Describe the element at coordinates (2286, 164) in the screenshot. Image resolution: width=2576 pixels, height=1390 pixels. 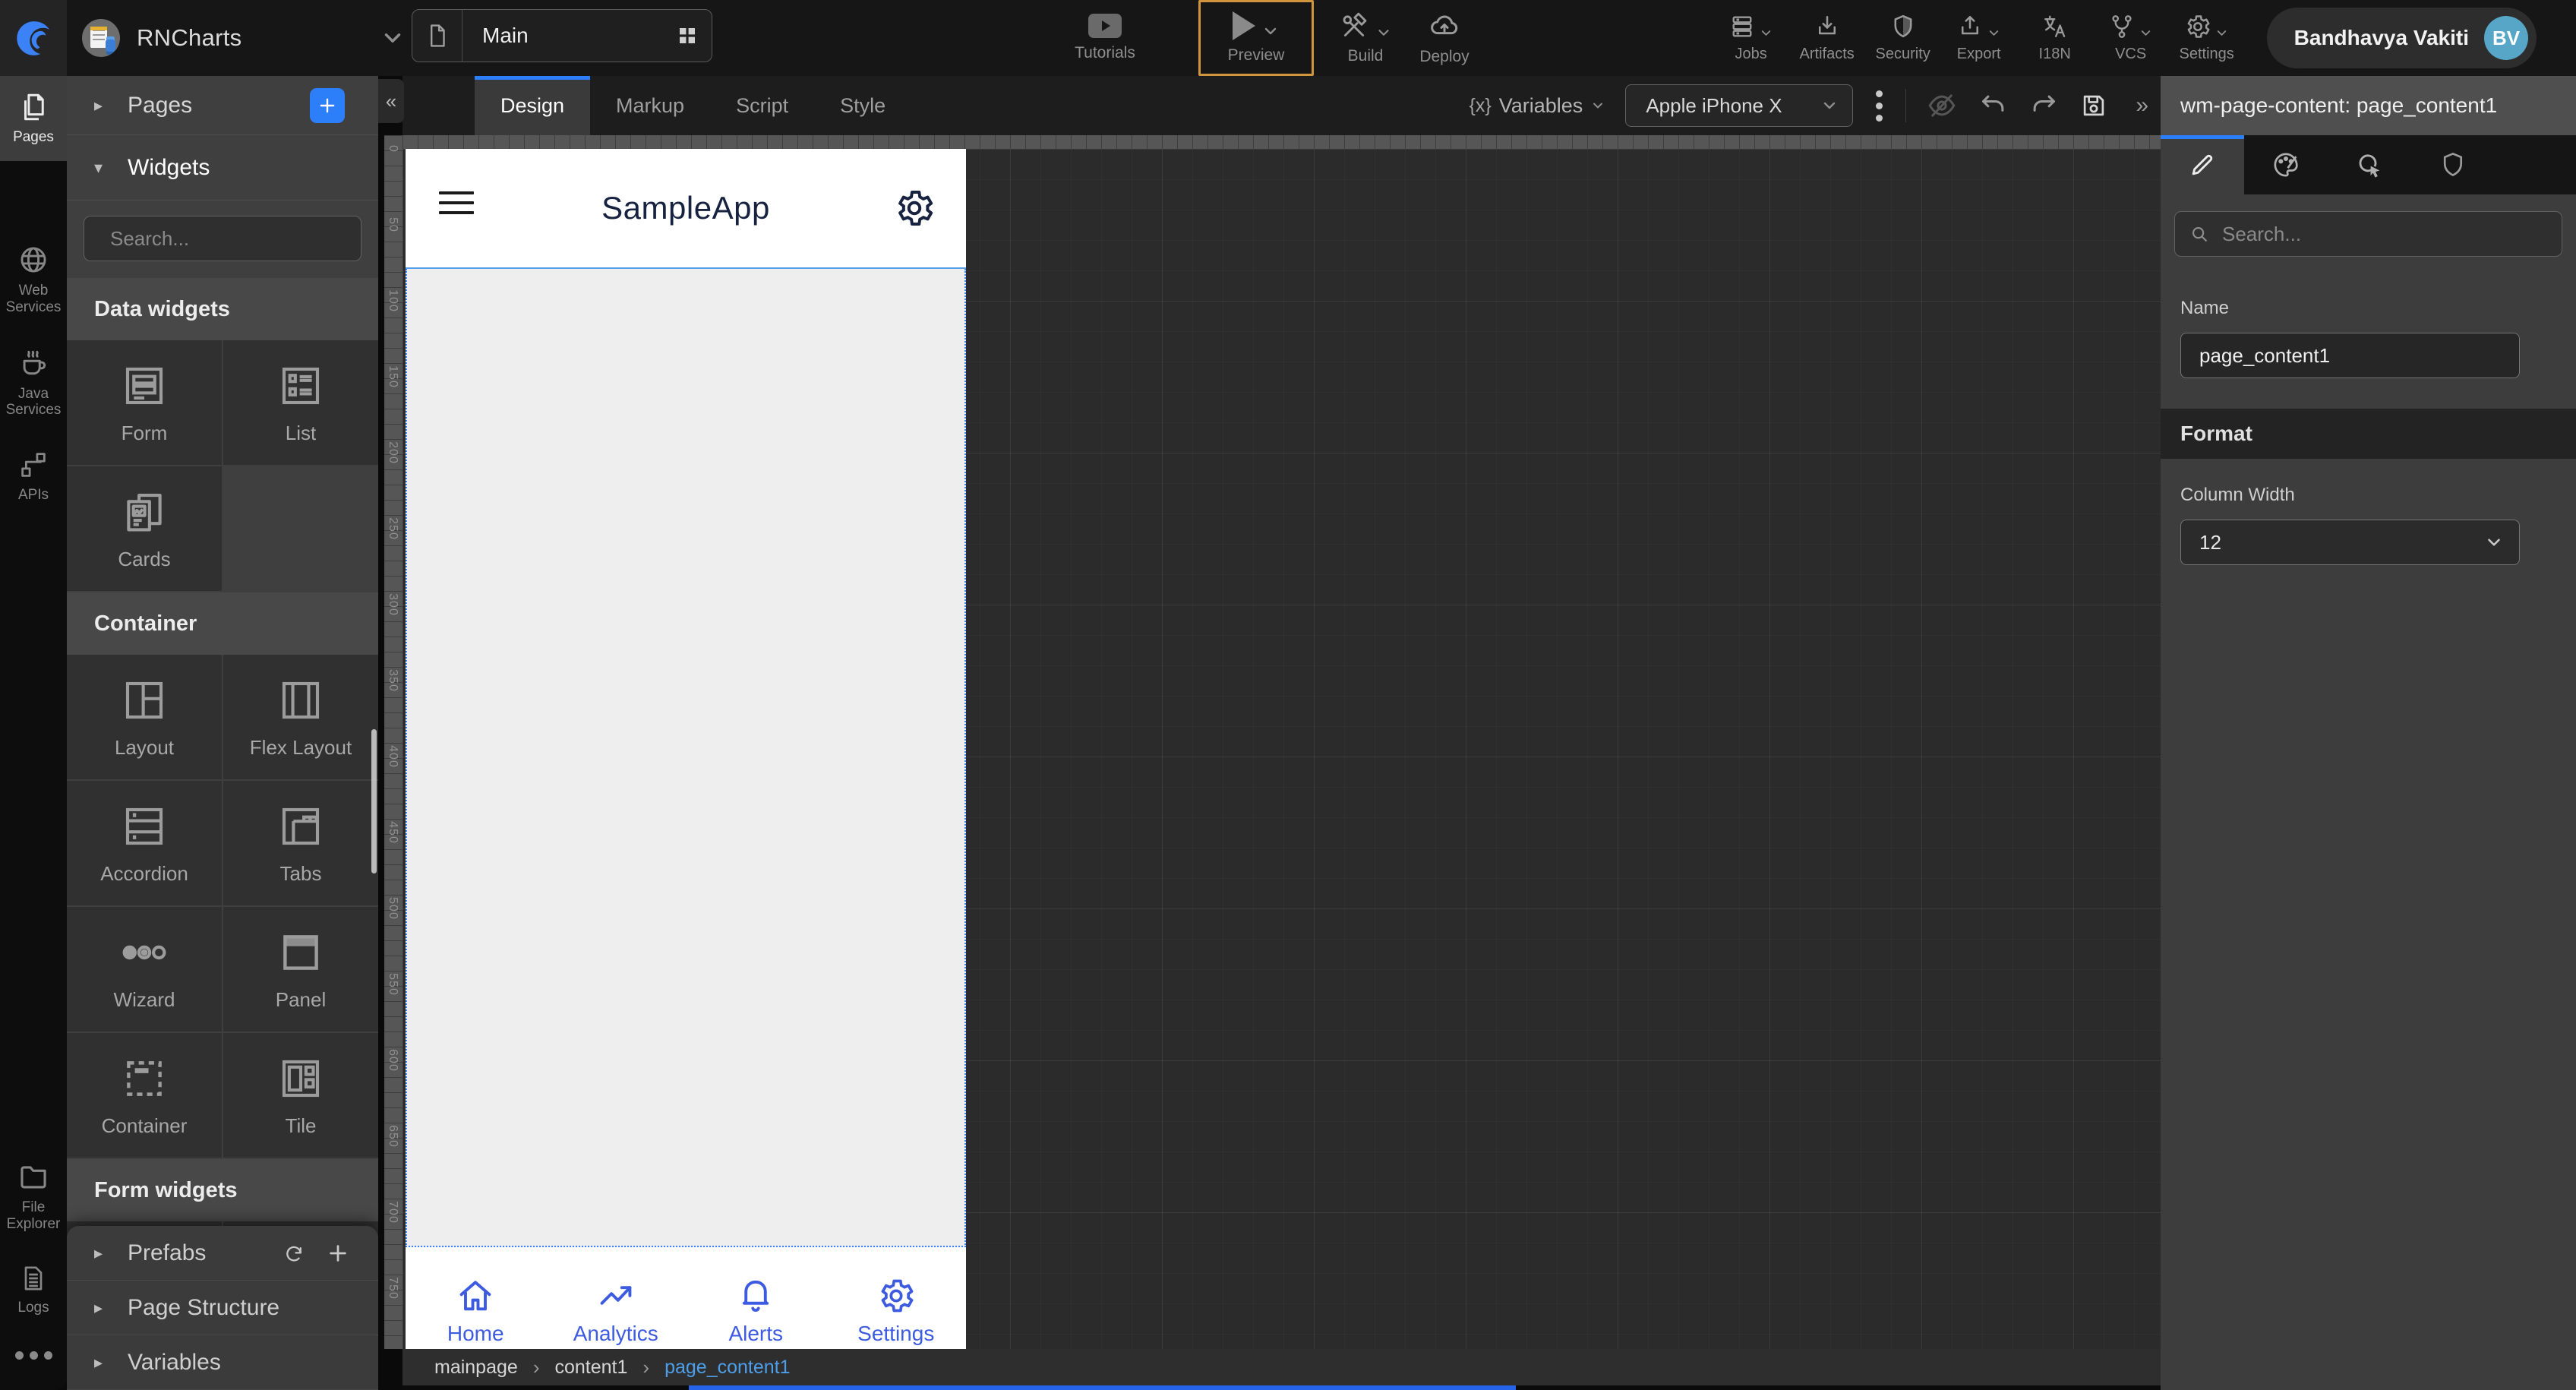
I see `tab-styles` at that location.